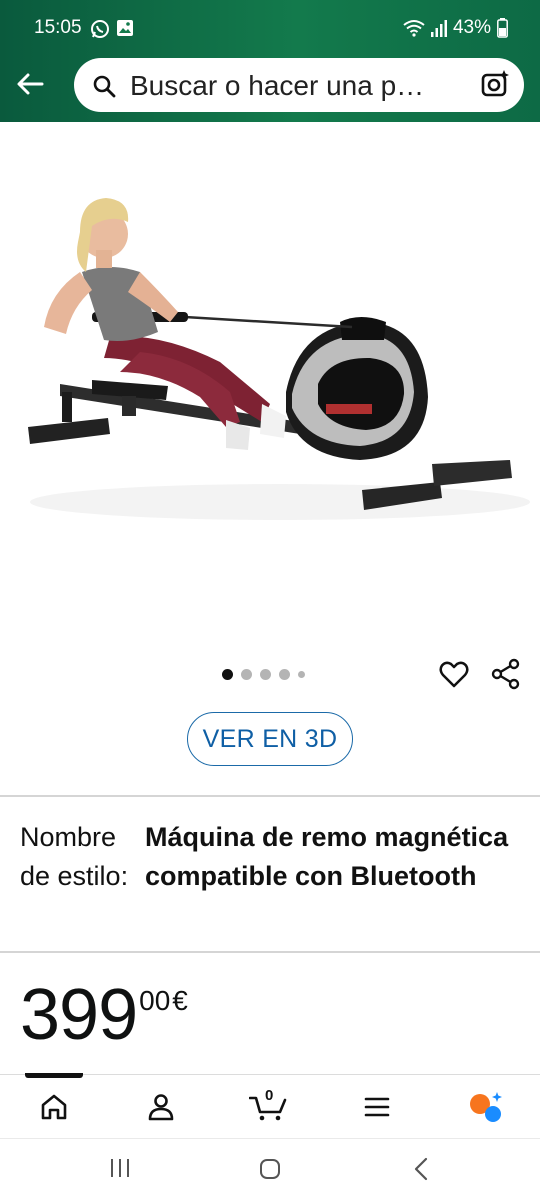 This screenshot has width=540, height=1200. What do you see at coordinates (74, 856) in the screenshot?
I see `style-label: Nombre de estilo:` at bounding box center [74, 856].